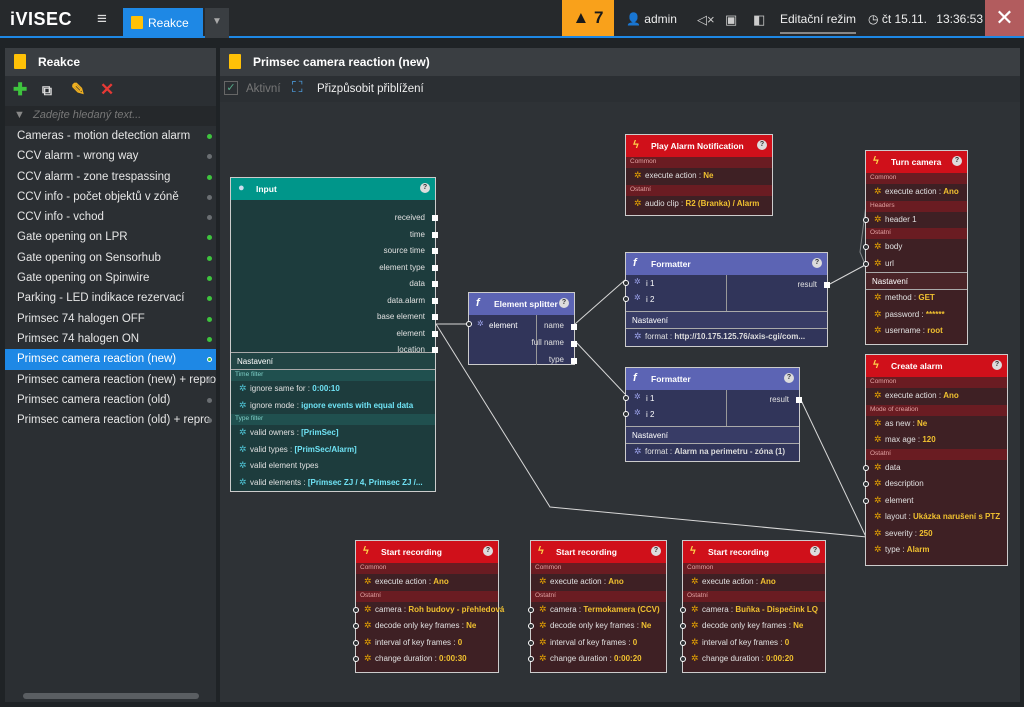 The height and width of the screenshot is (707, 1024). What do you see at coordinates (110, 359) in the screenshot?
I see `list-item: Primsec camera reaction (new)` at bounding box center [110, 359].